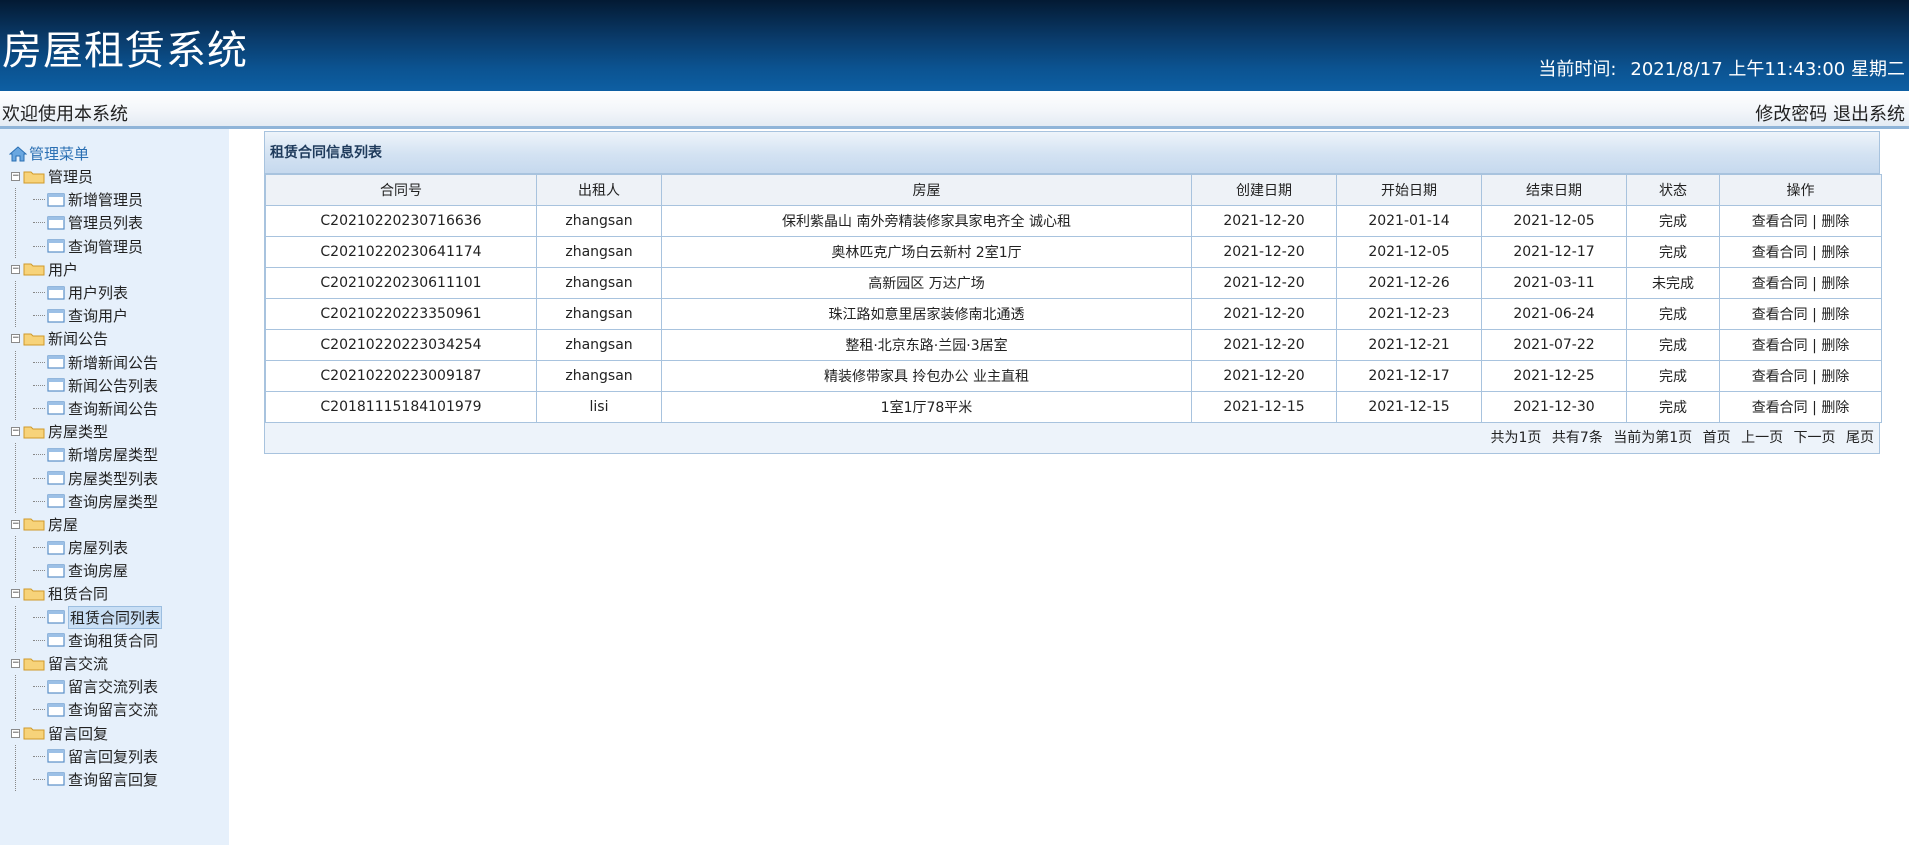  Describe the element at coordinates (85, 338) in the screenshot. I see `menu-group: − 新闻公告` at that location.